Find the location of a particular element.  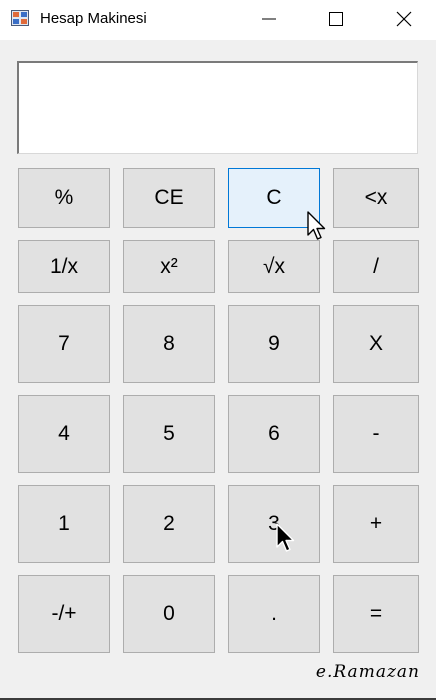

clear-entry-button: CE is located at coordinates (169, 198).